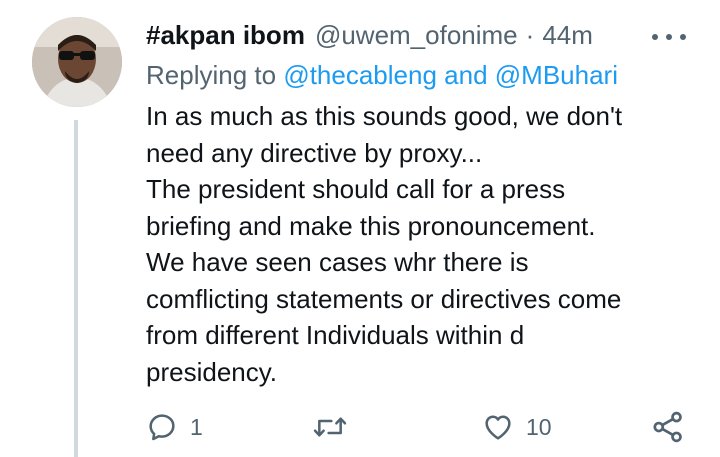 Image resolution: width=720 pixels, height=457 pixels. I want to click on reply-icon, so click(162, 427).